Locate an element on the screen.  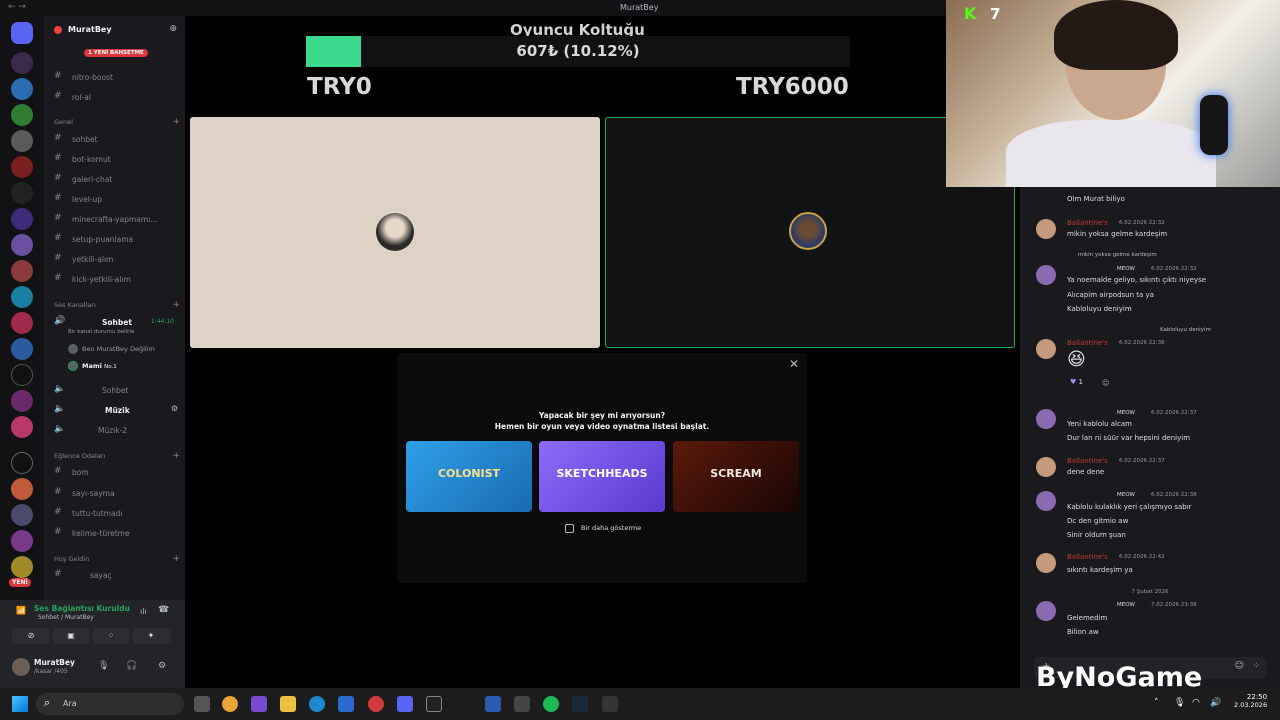
emoji-icon: ☺ is located at coordinates (1239, 666).